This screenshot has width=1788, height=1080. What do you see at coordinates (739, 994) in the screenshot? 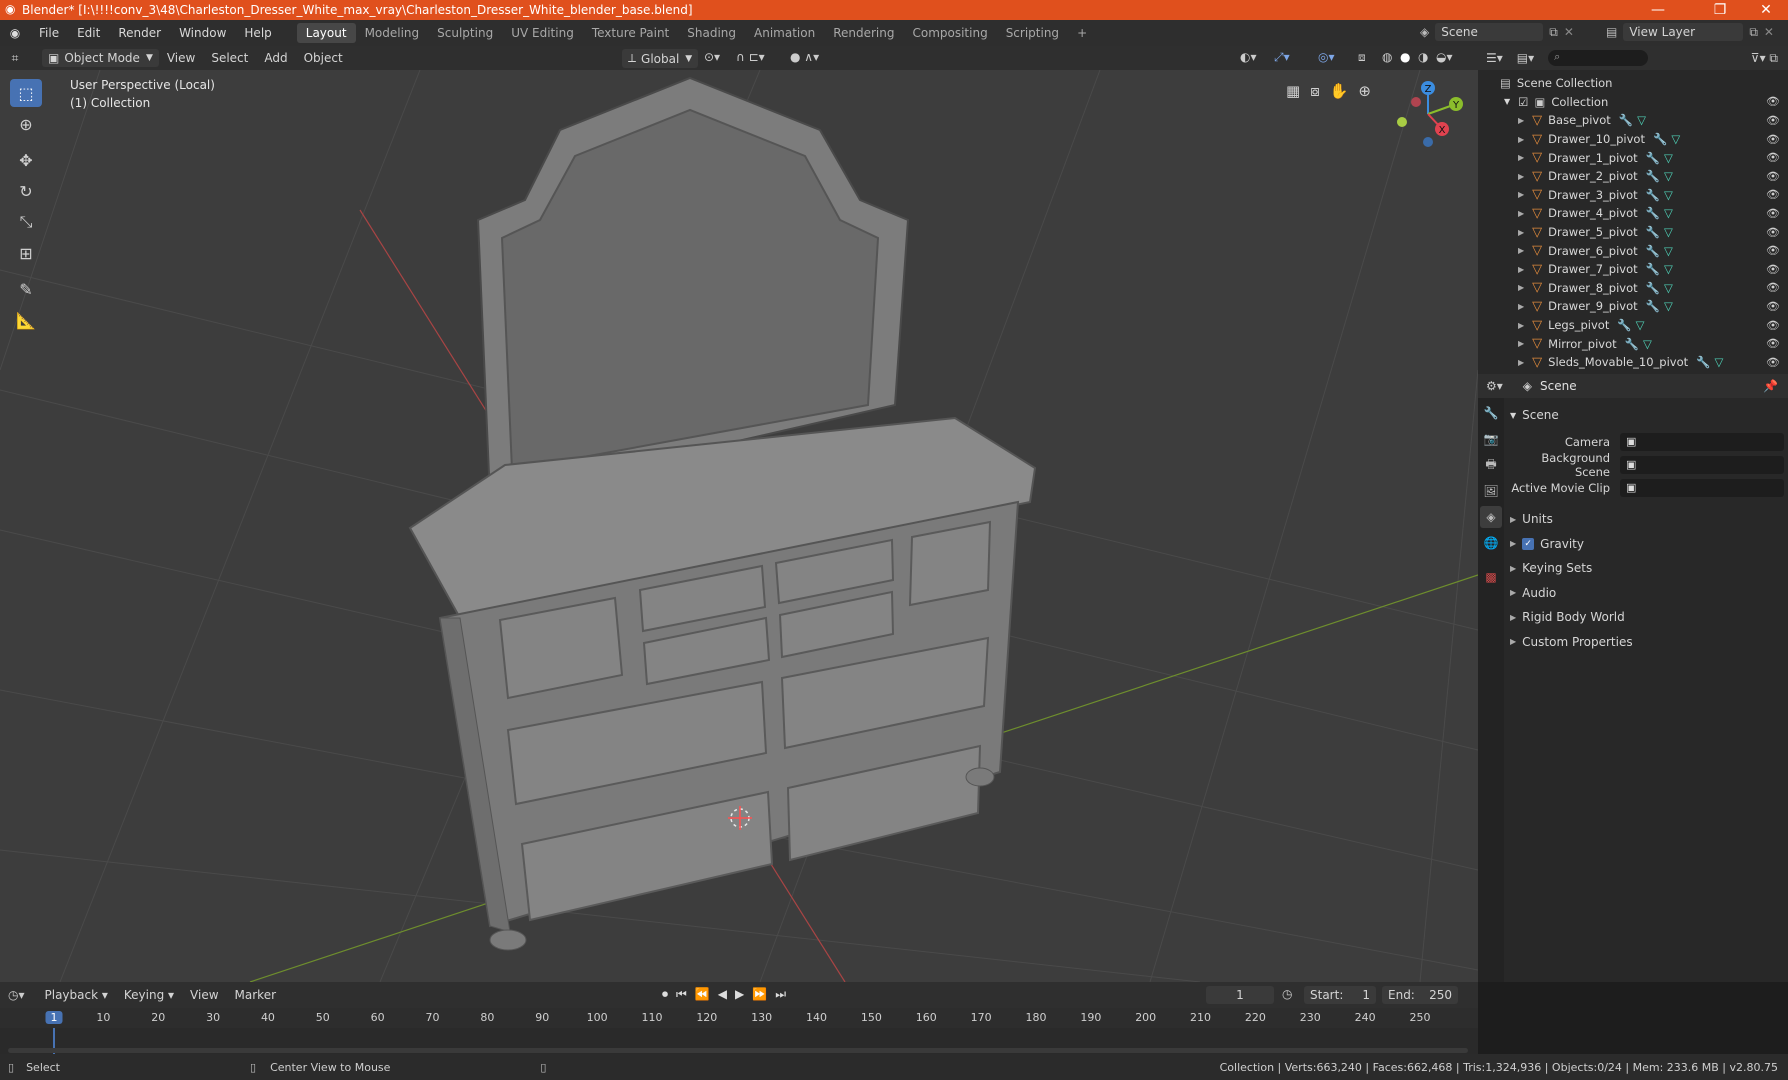
I see `play-icon: ▶` at bounding box center [739, 994].